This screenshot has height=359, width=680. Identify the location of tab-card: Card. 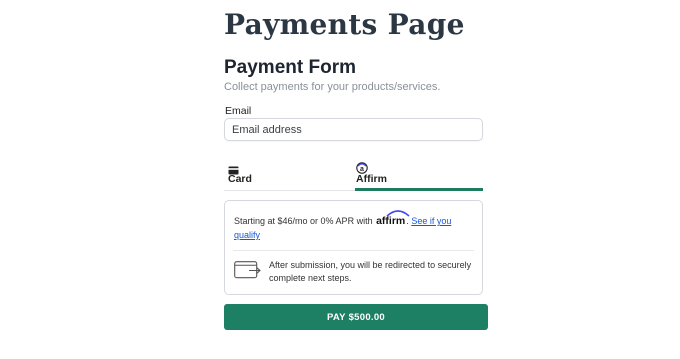
(288, 173).